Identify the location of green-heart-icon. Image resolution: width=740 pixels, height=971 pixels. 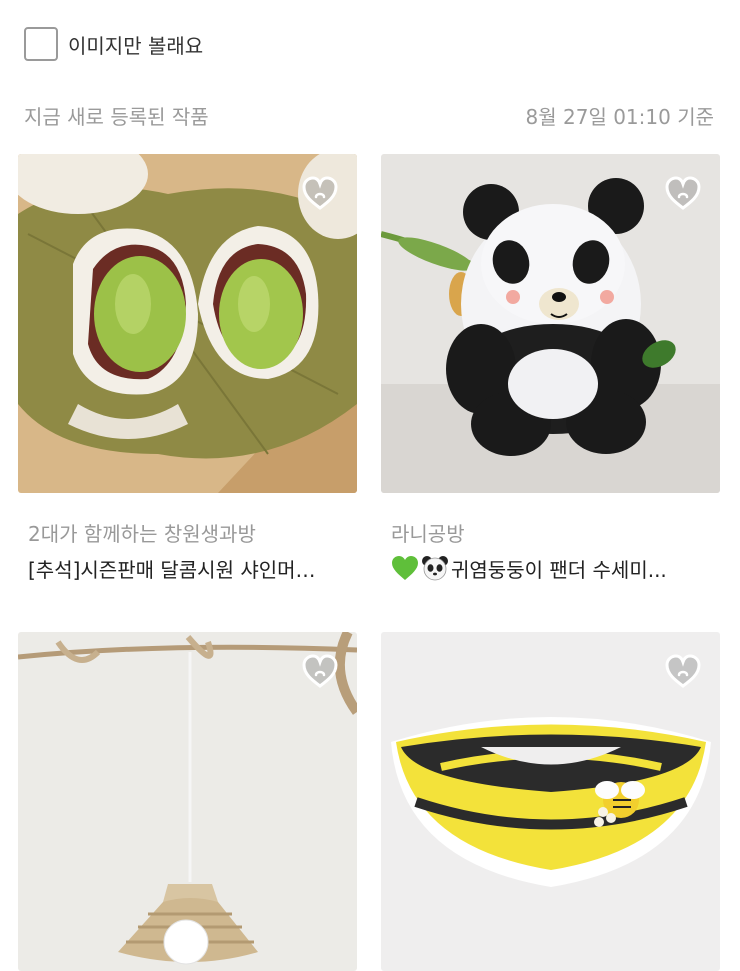
(405, 568).